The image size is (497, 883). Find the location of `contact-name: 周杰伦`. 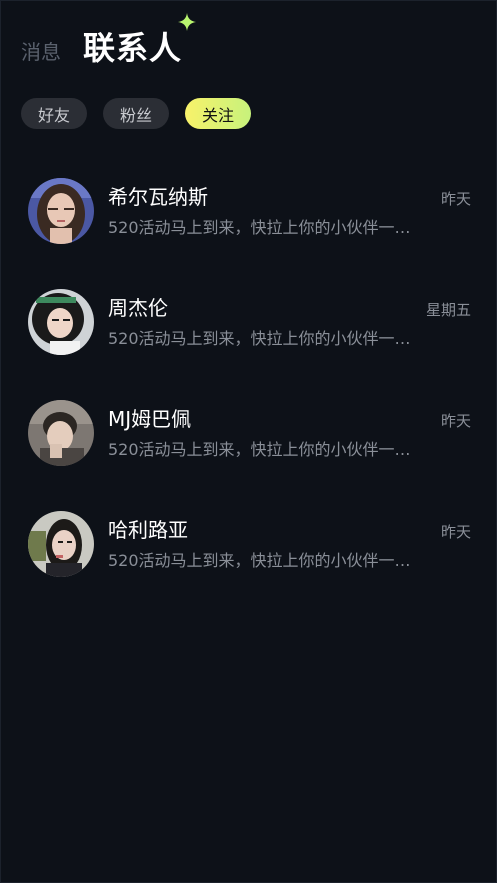

contact-name: 周杰伦 is located at coordinates (138, 308).